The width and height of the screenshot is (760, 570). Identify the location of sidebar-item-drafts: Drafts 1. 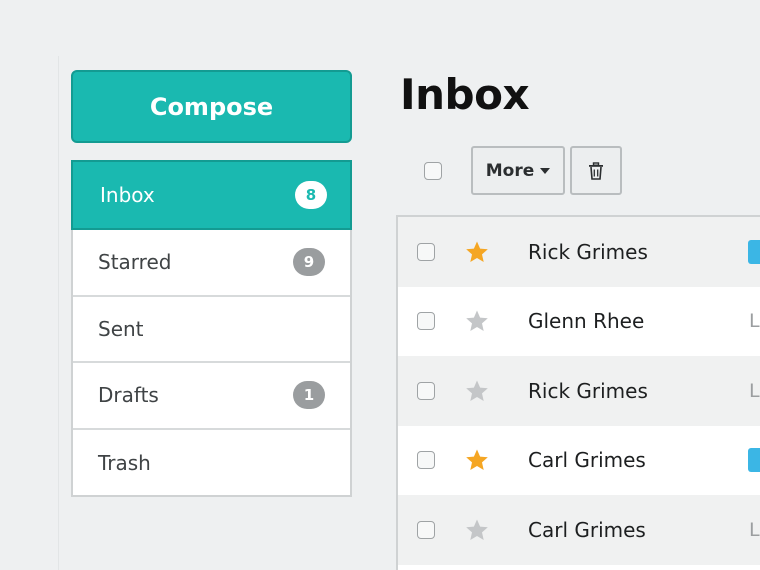
(211, 396).